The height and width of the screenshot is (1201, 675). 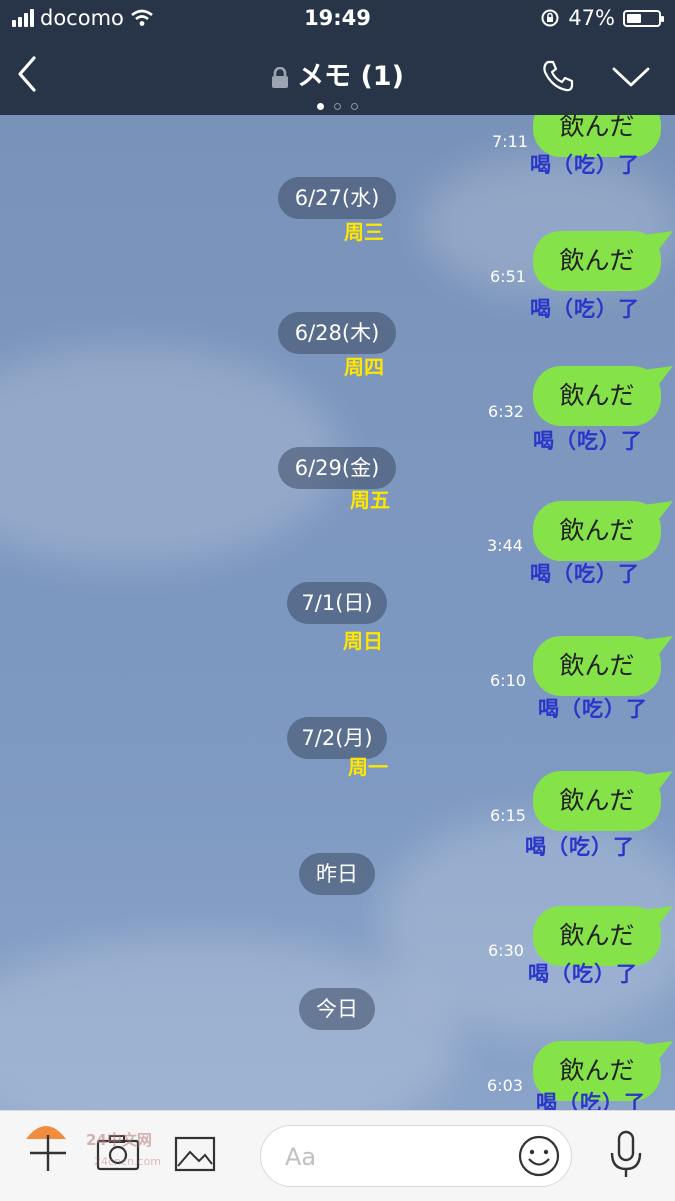 What do you see at coordinates (508, 815) in the screenshot?
I see `message-time: 6:15` at bounding box center [508, 815].